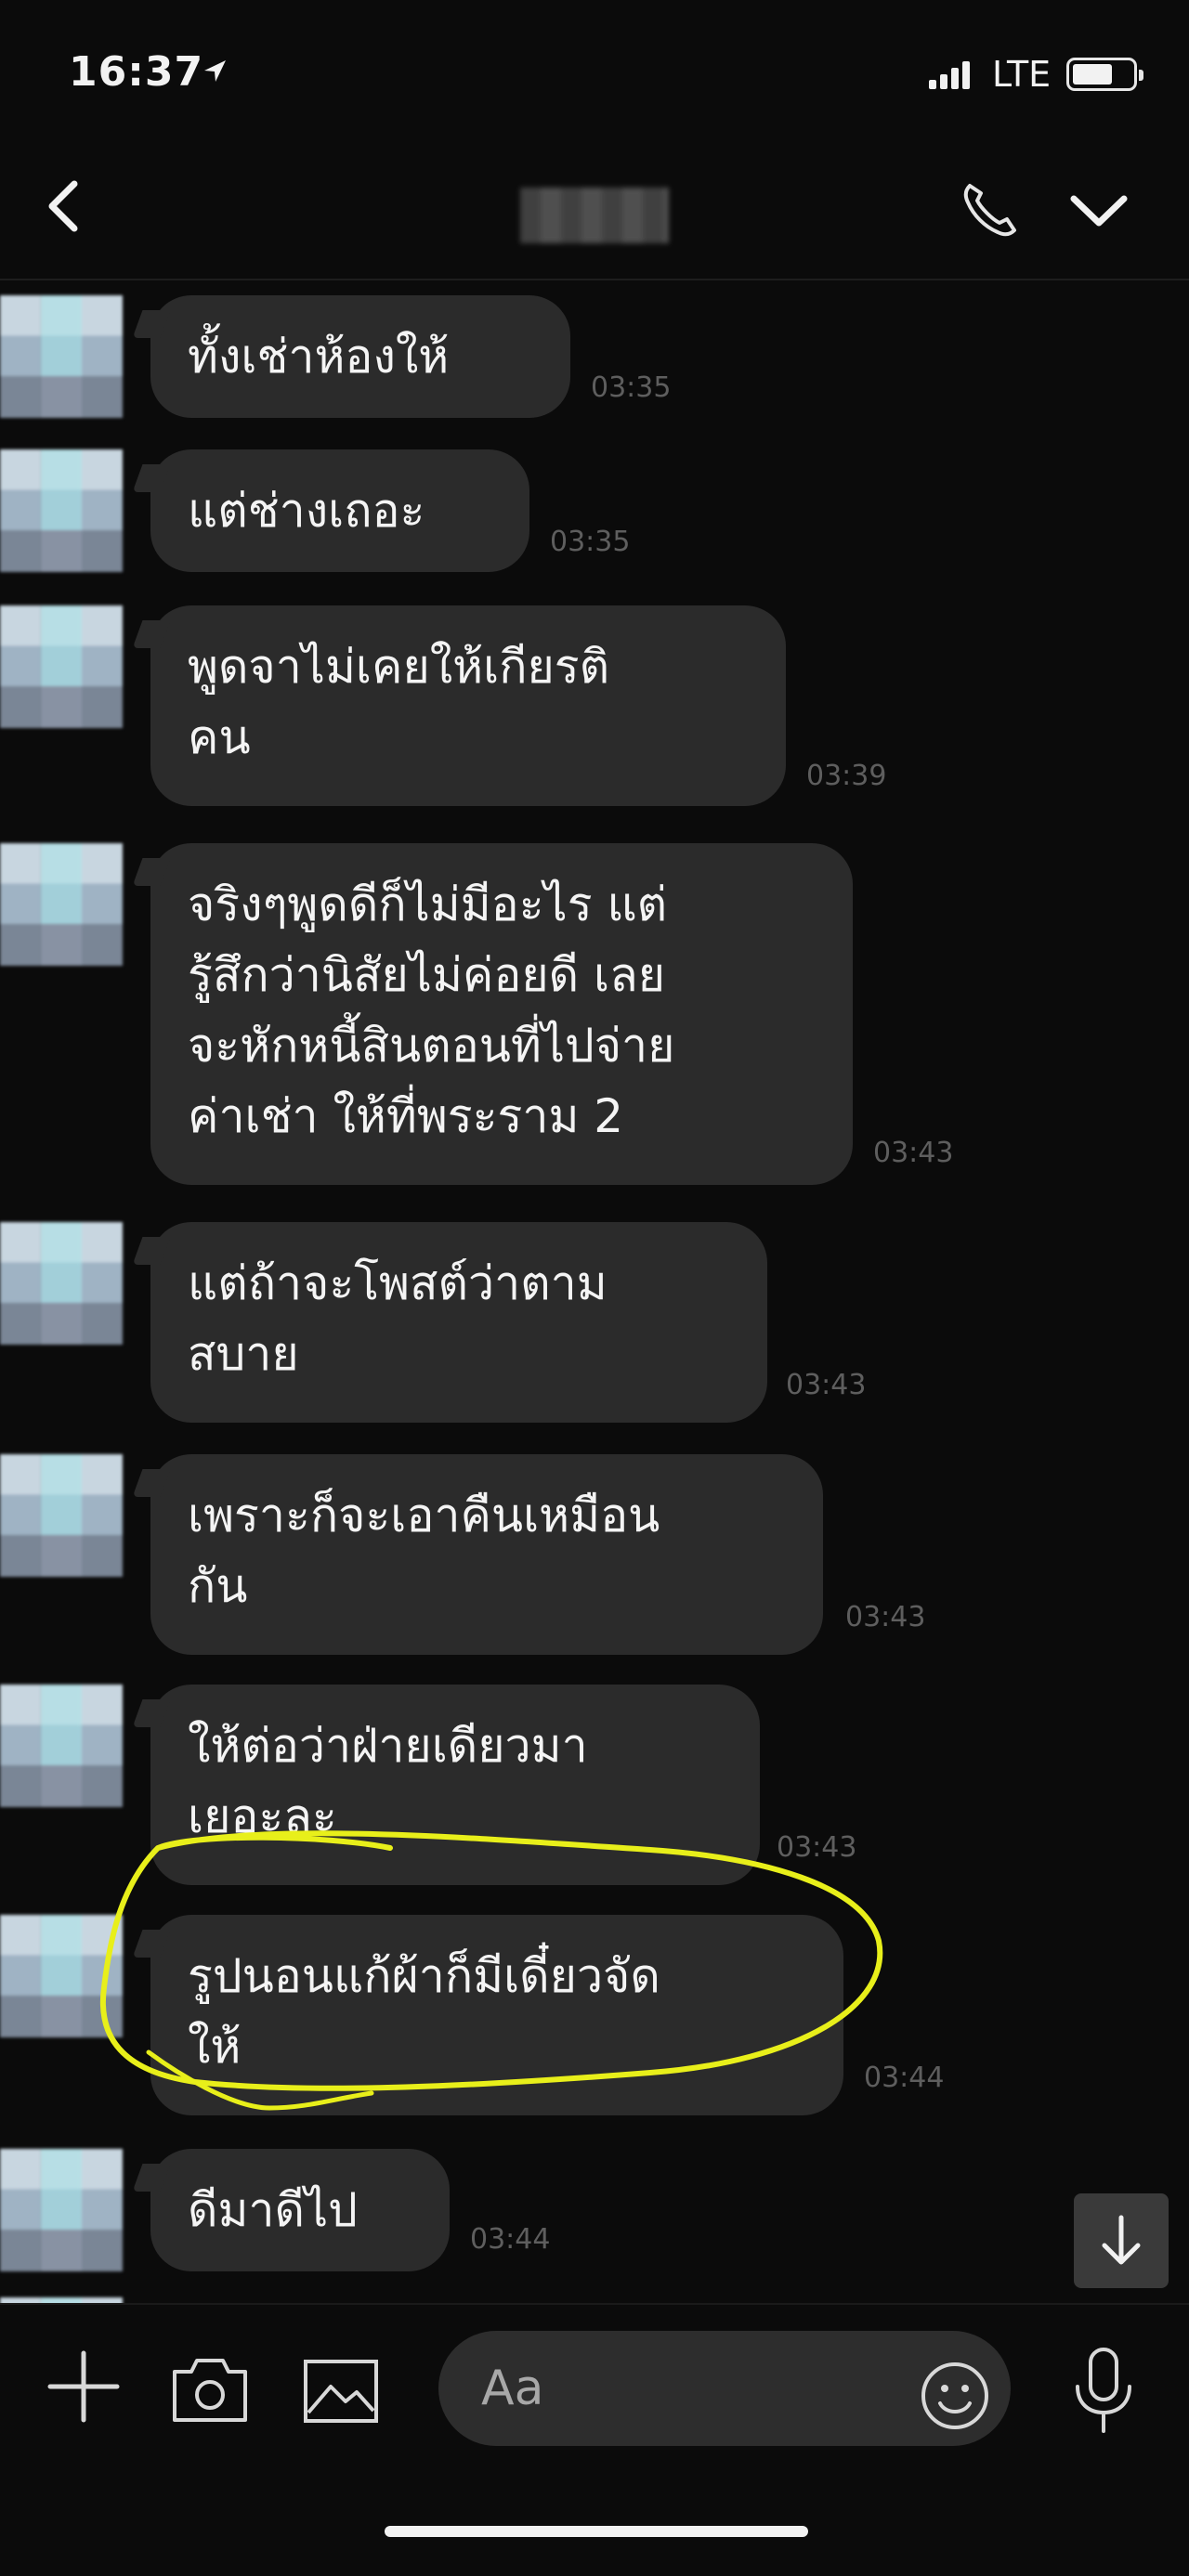 This screenshot has width=1189, height=2576. I want to click on message-bubble: แต่ช่างเถอะ, so click(339, 510).